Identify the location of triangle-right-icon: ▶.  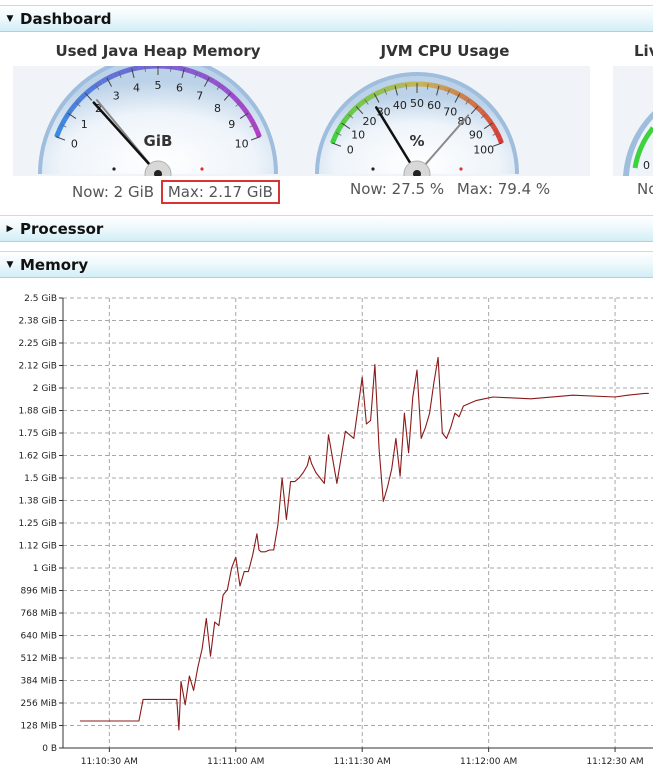
(10, 229).